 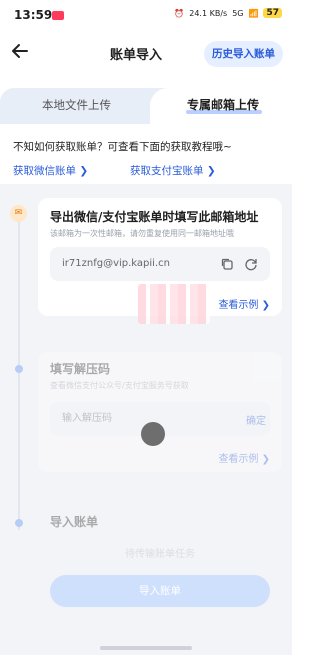 I want to click on status-icons: ⏰ 24.1 KB/s 5G 📶 57, so click(x=228, y=13).